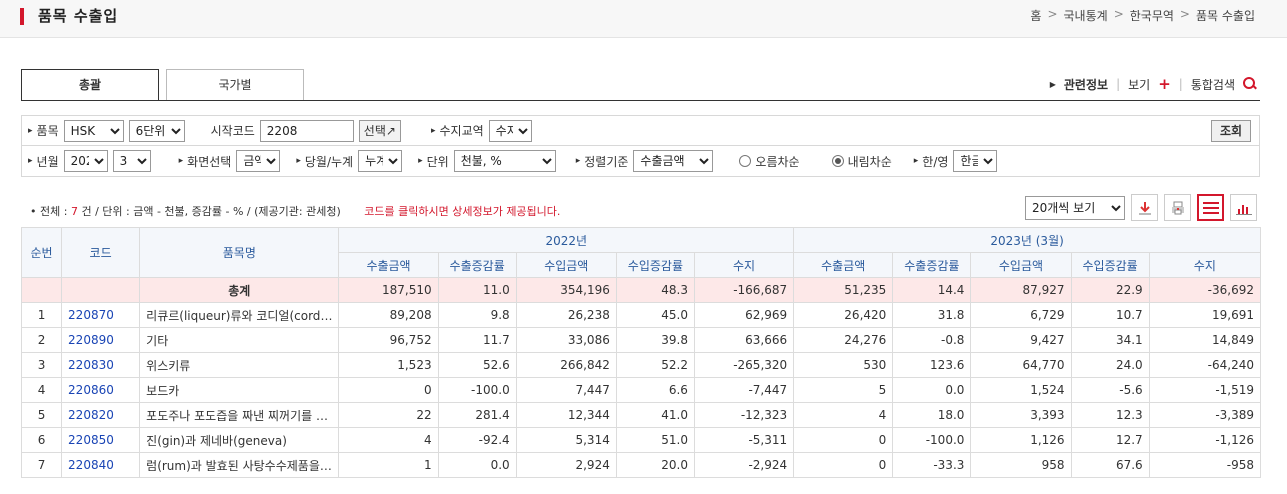 The height and width of the screenshot is (494, 1287). Describe the element at coordinates (566, 240) in the screenshot. I see `col-year-2022: 2022년` at that location.